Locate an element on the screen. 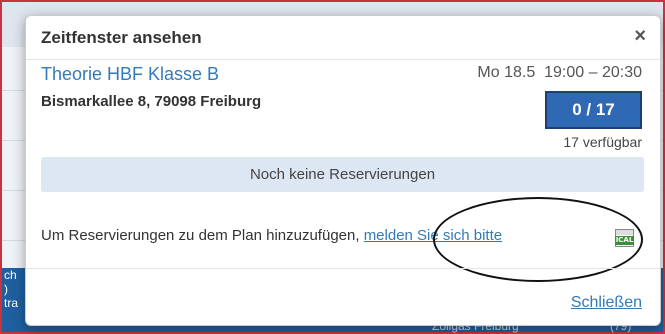 The height and width of the screenshot is (334, 665). ical-icon-label: ICAL is located at coordinates (624, 240).